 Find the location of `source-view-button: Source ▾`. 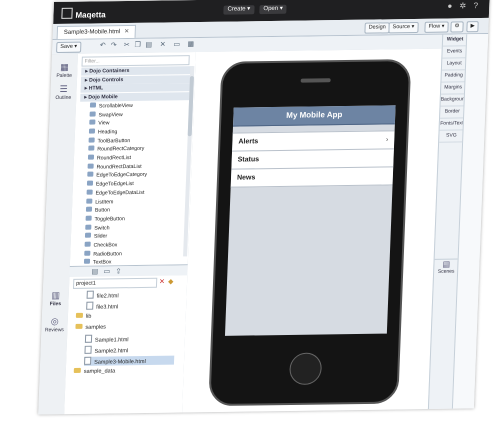

source-view-button: Source ▾ is located at coordinates (403, 27).